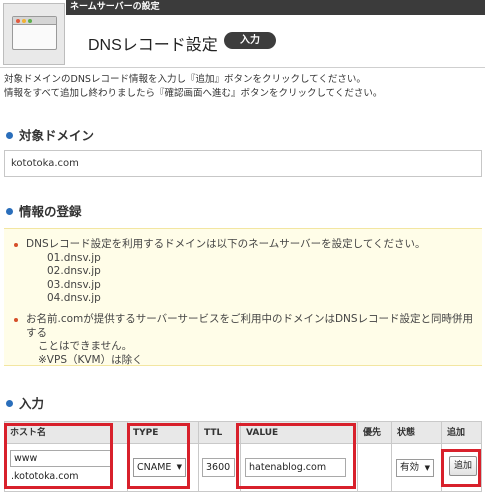  Describe the element at coordinates (250, 40) in the screenshot. I see `step-badge: 入力` at that location.